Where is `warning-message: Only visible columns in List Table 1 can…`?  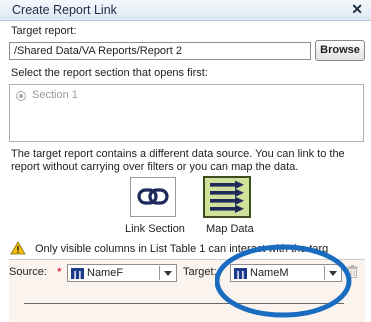 warning-message: Only visible columns in List Table 1 can… is located at coordinates (182, 249).